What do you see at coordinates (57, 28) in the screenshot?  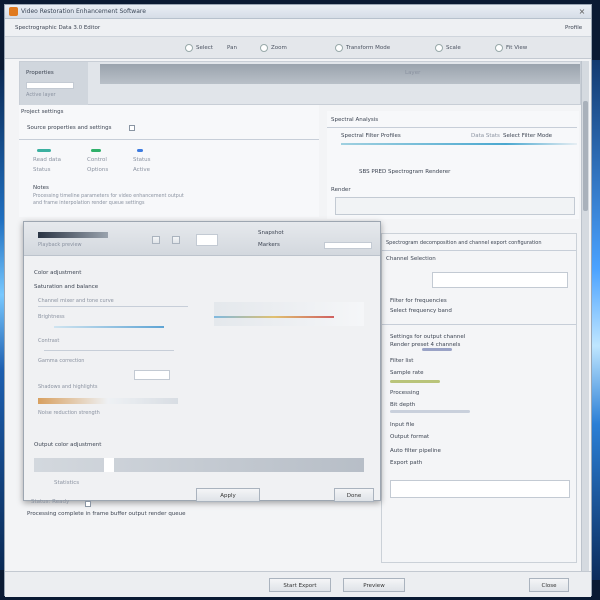 I see `menu-title: Spectrographic Data 3.0 Editor` at bounding box center [57, 28].